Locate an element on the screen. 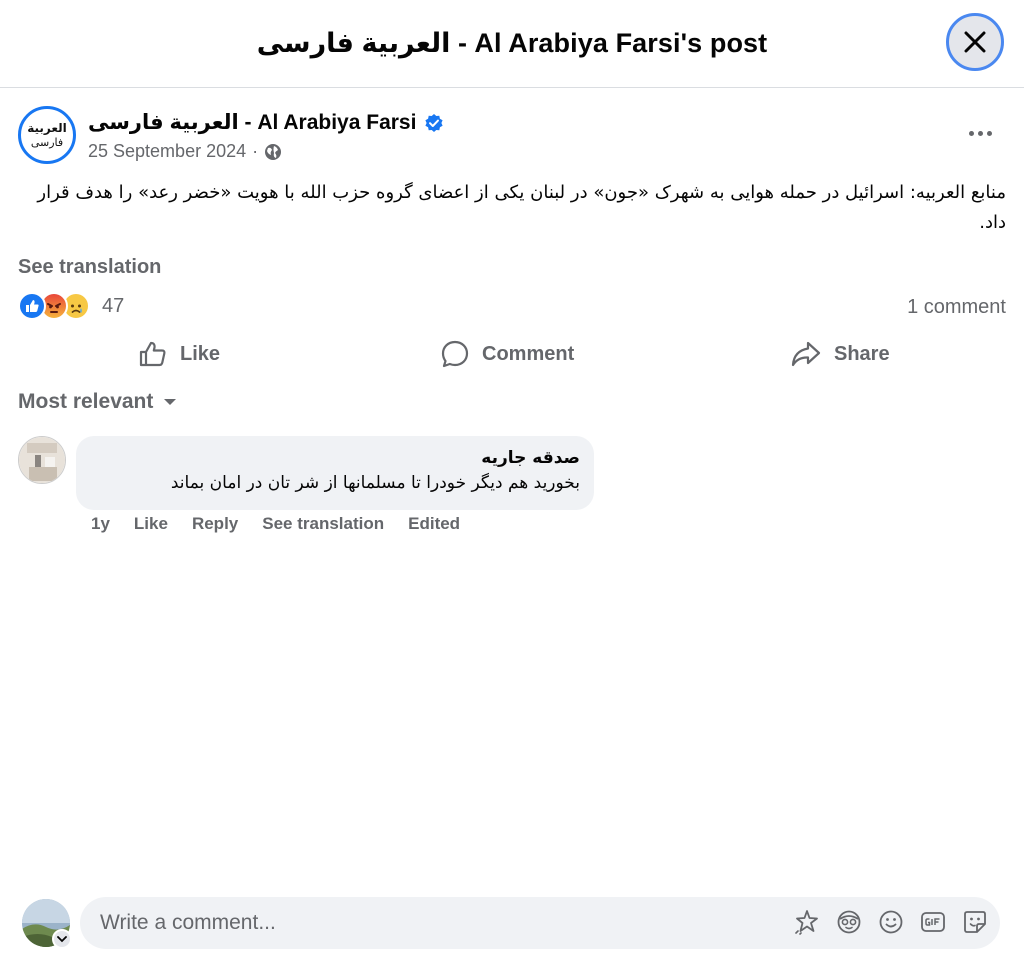 The width and height of the screenshot is (1024, 974). more-icon is located at coordinates (980, 133).